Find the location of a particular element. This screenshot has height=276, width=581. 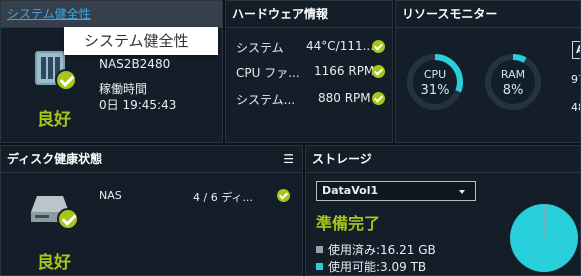

system-status: 良好 is located at coordinates (54, 120).